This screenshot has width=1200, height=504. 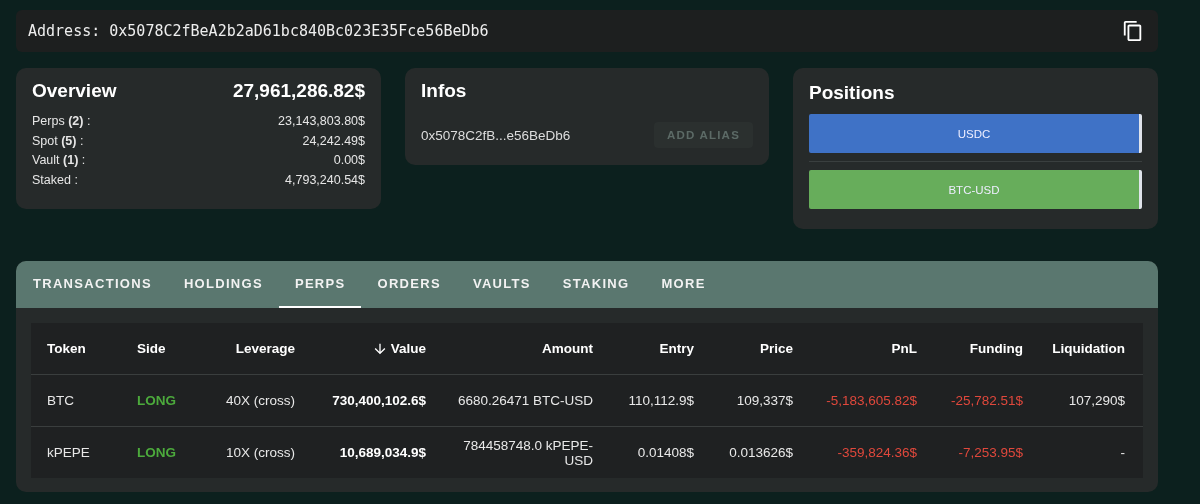 I want to click on table-cell-text: 109,337$, so click(x=764, y=400).